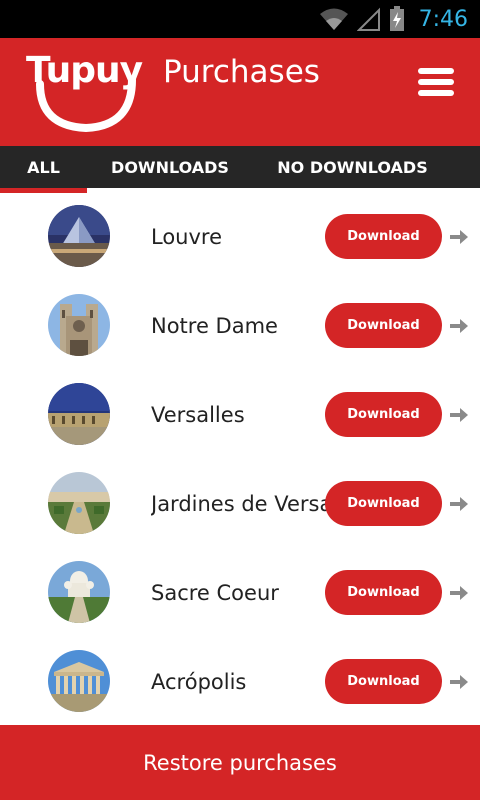 The image size is (480, 800). Describe the element at coordinates (79, 414) in the screenshot. I see `versalles-thumbnail` at that location.